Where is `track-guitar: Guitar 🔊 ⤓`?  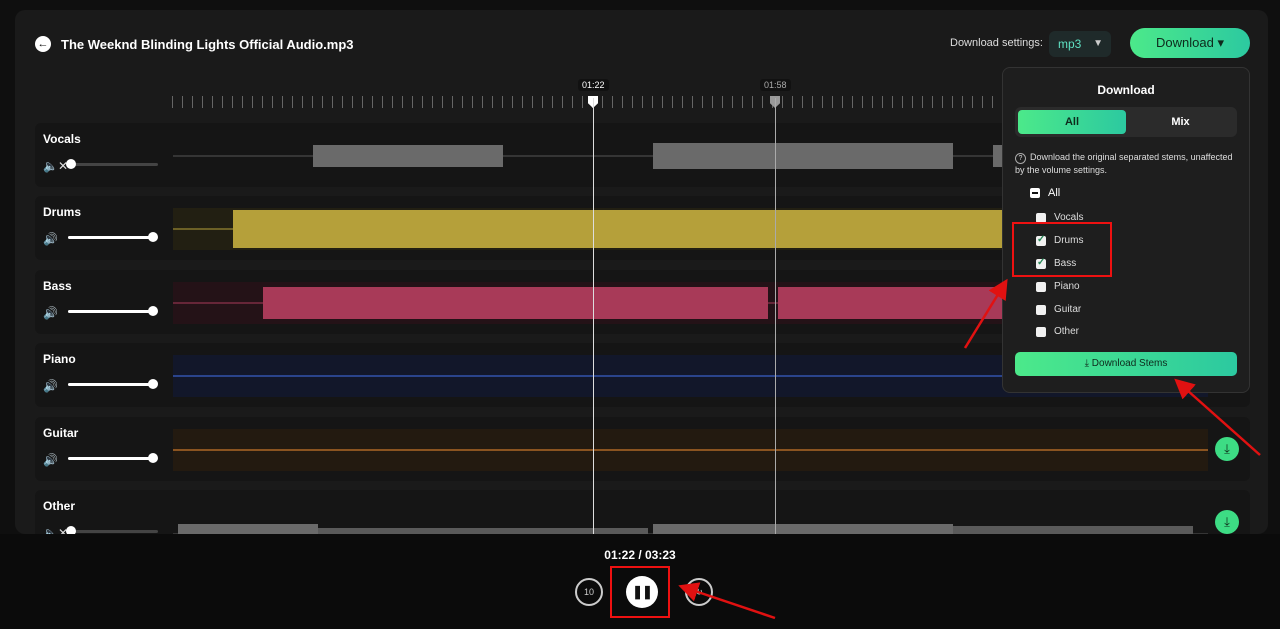
track-guitar: Guitar 🔊 ⤓ is located at coordinates (642, 449).